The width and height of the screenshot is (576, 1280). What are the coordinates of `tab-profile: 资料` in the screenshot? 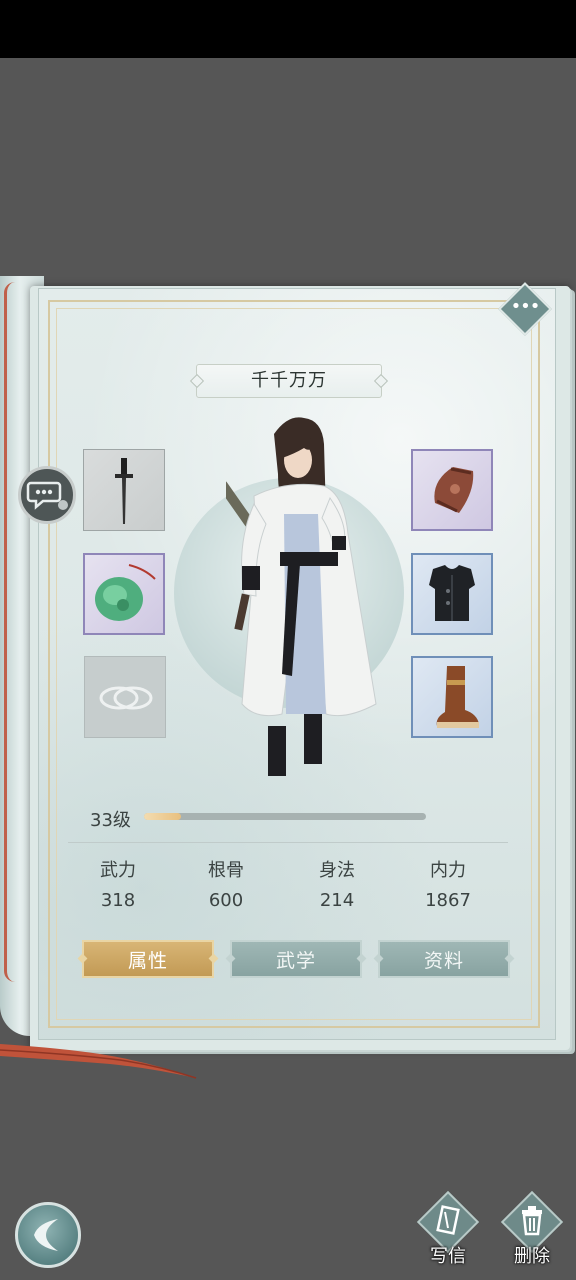 It's located at (444, 959).